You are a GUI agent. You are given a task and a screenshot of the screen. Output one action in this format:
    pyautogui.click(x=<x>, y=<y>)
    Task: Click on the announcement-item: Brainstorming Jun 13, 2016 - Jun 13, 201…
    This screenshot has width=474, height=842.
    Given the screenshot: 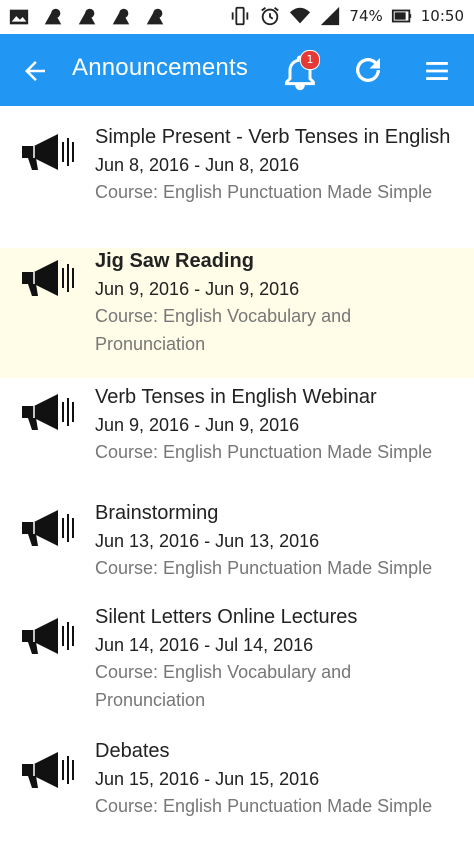 What is the action you would take?
    pyautogui.click(x=237, y=550)
    